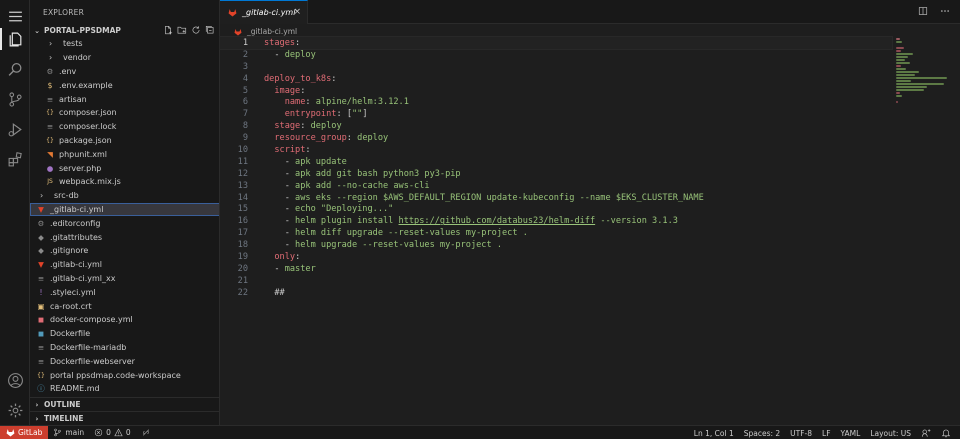 The image size is (960, 439). What do you see at coordinates (124, 113) in the screenshot?
I see `file-tree-item: {} composer.json` at bounding box center [124, 113].